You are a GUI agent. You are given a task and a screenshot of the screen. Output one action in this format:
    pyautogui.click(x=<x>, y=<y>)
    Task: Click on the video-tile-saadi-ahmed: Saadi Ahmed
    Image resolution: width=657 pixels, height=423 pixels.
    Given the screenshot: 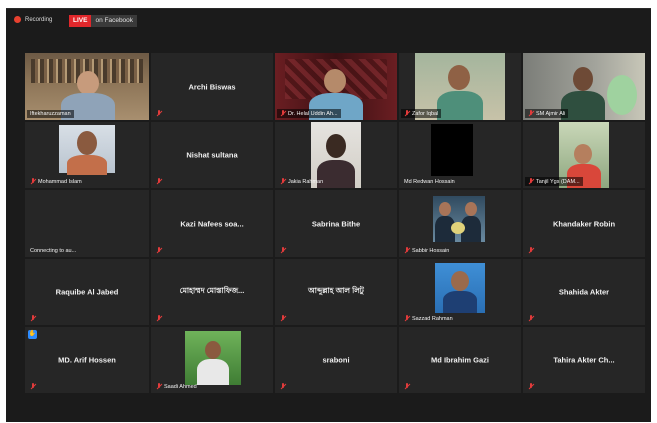 What is the action you would take?
    pyautogui.click(x=212, y=360)
    